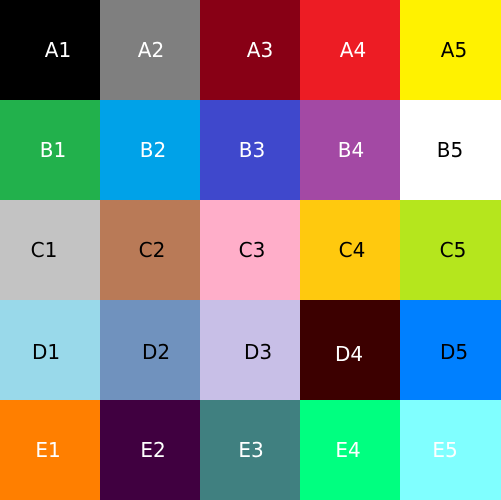  Describe the element at coordinates (445, 450) in the screenshot. I see `swatch-label: E5` at that location.